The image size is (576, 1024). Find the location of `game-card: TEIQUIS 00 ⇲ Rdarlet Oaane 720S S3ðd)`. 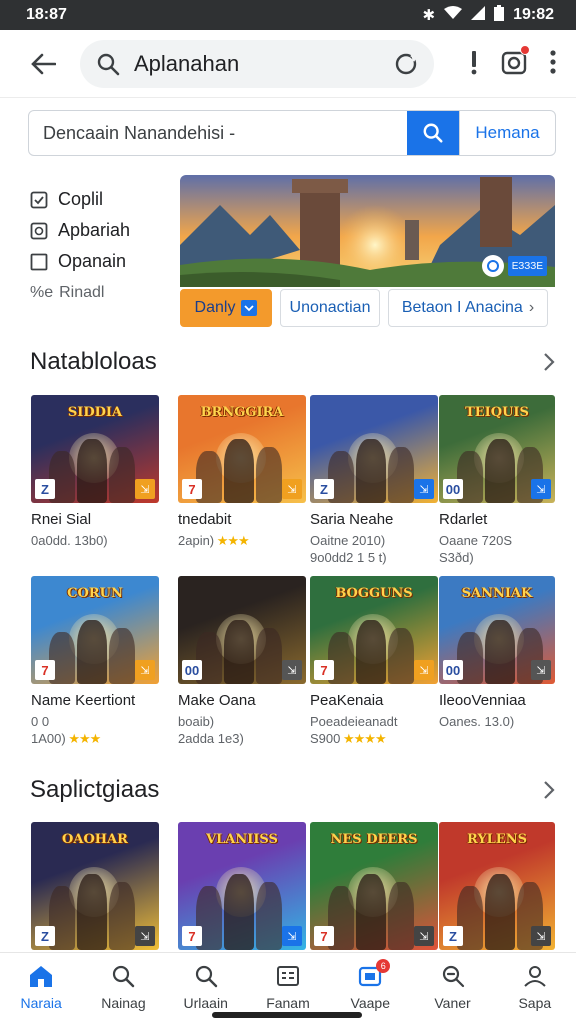

game-card: TEIQUIS 00 ⇲ Rdarlet Oaane 720S S3ðd) is located at coordinates (497, 480).